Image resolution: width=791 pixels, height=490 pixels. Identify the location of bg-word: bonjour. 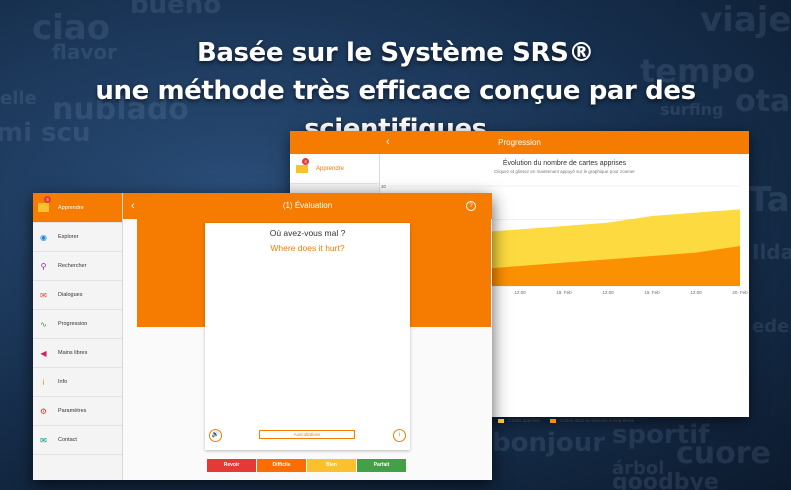
(549, 443).